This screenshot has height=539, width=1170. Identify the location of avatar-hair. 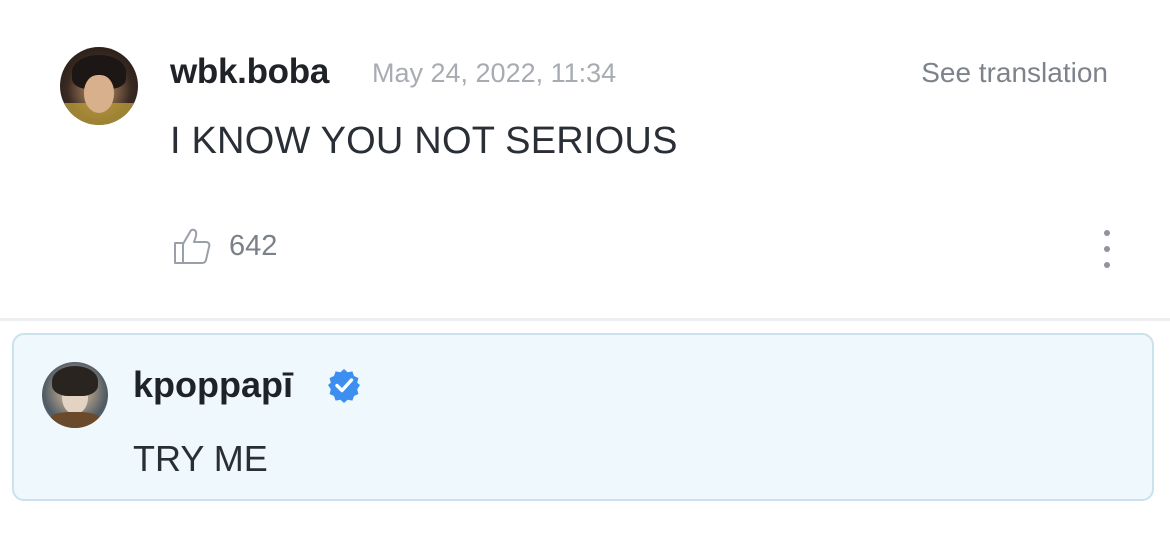
(75, 381).